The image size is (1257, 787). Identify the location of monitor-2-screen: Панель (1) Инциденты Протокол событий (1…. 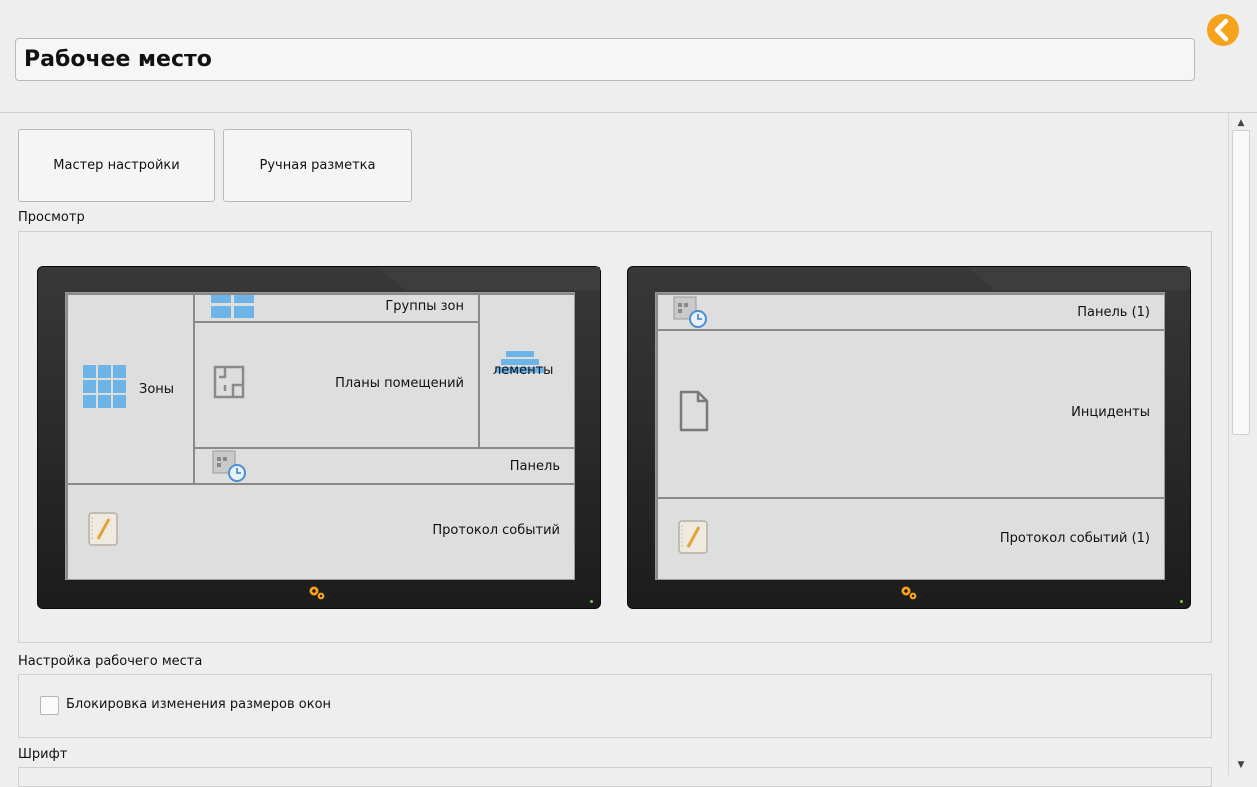
(910, 436).